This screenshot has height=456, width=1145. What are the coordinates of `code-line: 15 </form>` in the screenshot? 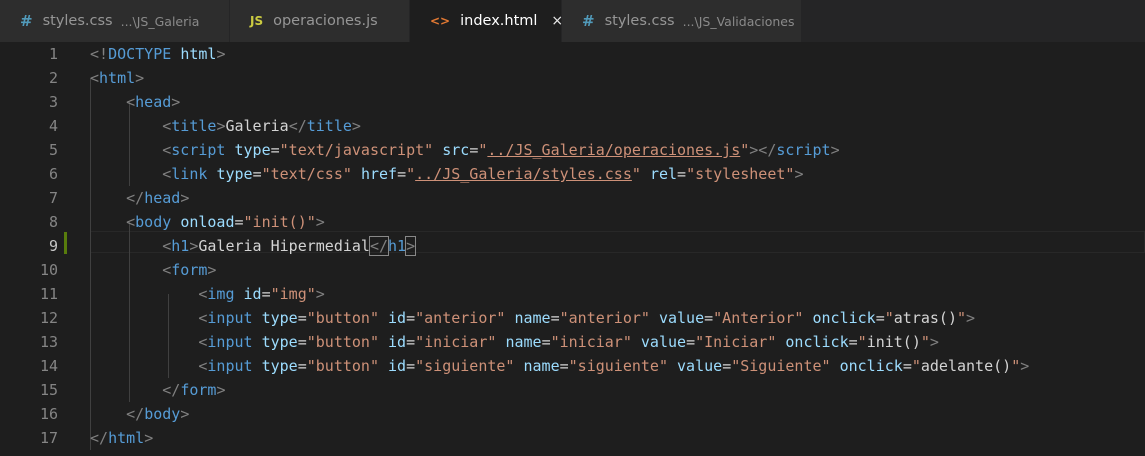 It's located at (572, 390).